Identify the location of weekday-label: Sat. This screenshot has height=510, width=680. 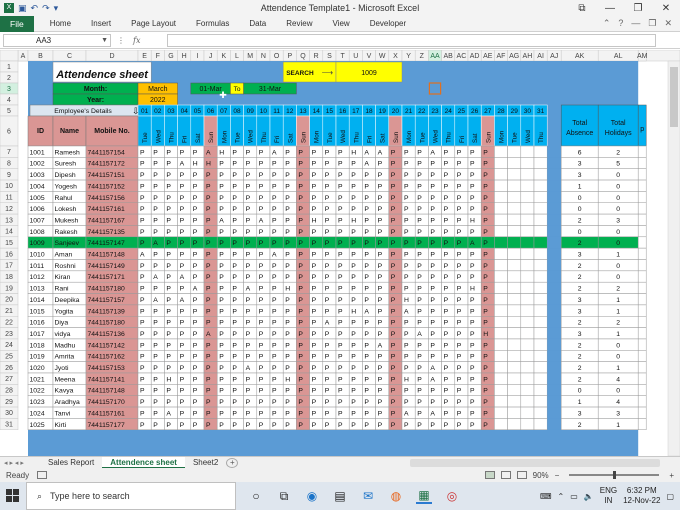
(290, 138).